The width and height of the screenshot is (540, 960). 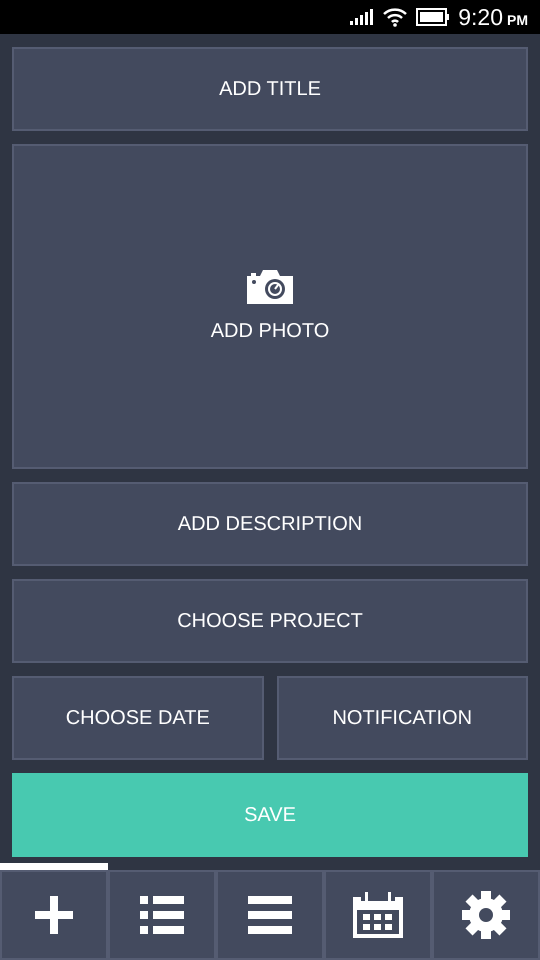 I want to click on choose-date-button: CHOOSE DATE, so click(x=138, y=718).